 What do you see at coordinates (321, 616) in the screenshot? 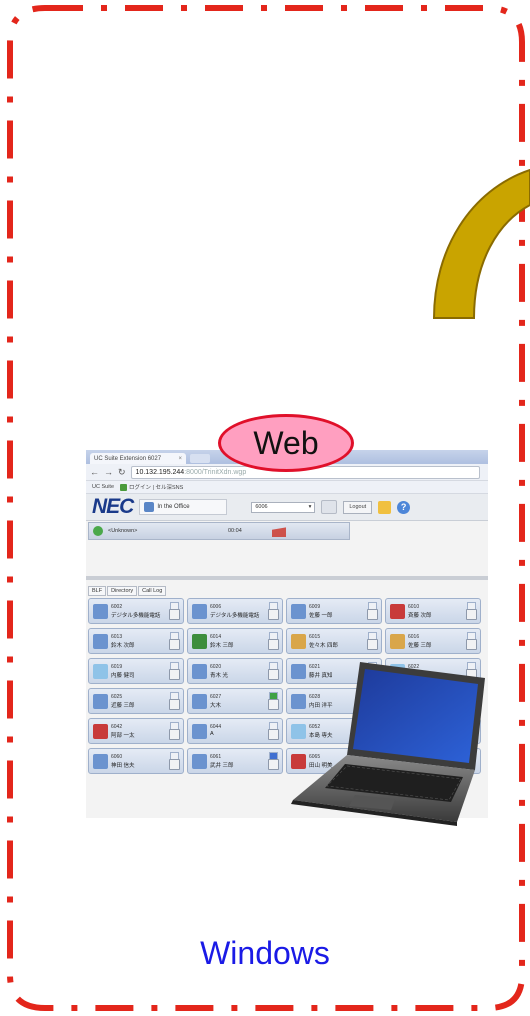
I see `card-name: 佐藤 一郎` at bounding box center [321, 616].